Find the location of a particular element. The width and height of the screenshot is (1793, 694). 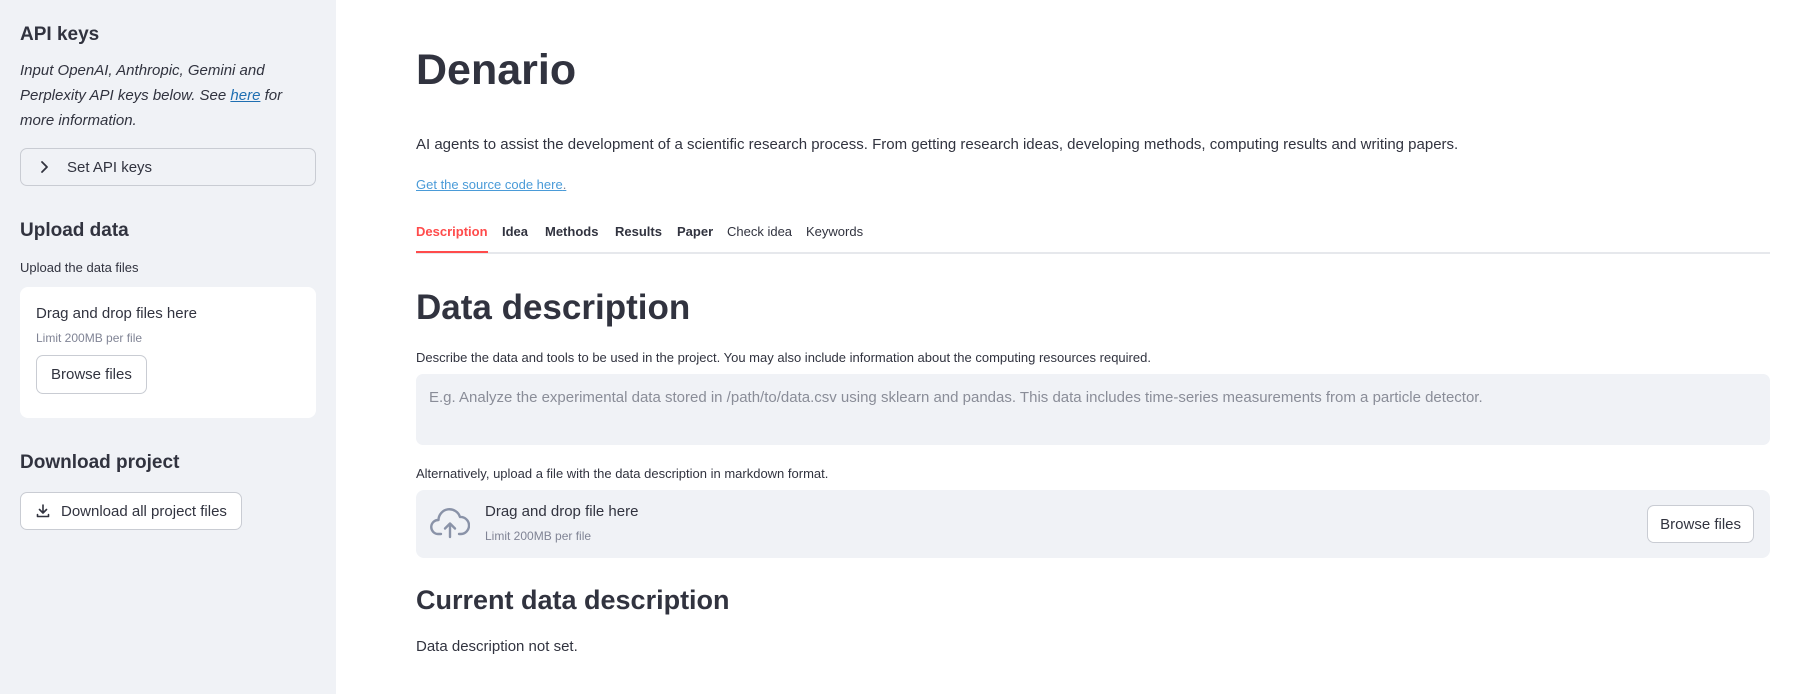

set-api-keys-expander: Set API keys is located at coordinates (168, 167).